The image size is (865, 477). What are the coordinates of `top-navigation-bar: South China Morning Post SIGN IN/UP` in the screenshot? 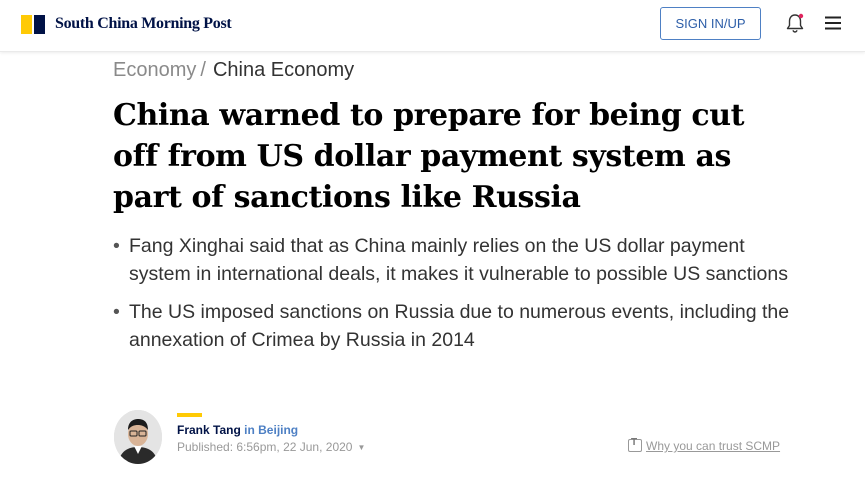 It's located at (432, 26).